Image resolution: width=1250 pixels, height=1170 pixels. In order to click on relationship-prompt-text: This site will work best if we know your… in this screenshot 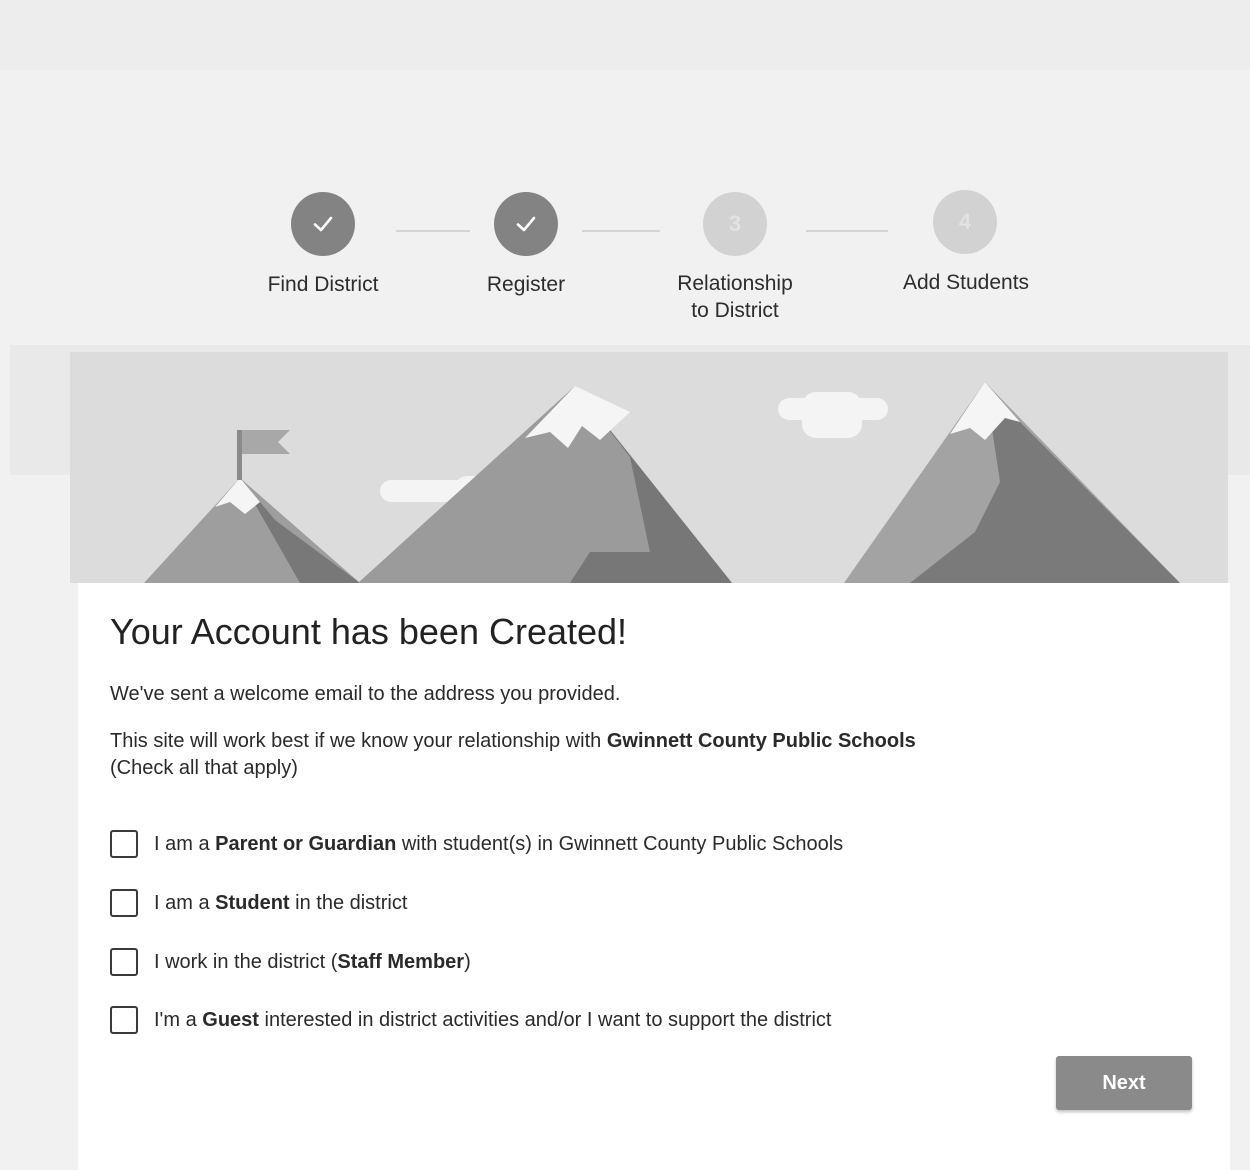, I will do `click(358, 741)`.